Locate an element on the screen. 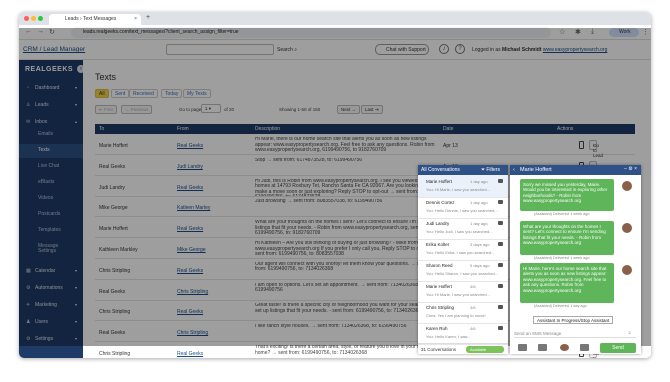  sms-input-placeholder: Send an SMS Message is located at coordinates (538, 333).